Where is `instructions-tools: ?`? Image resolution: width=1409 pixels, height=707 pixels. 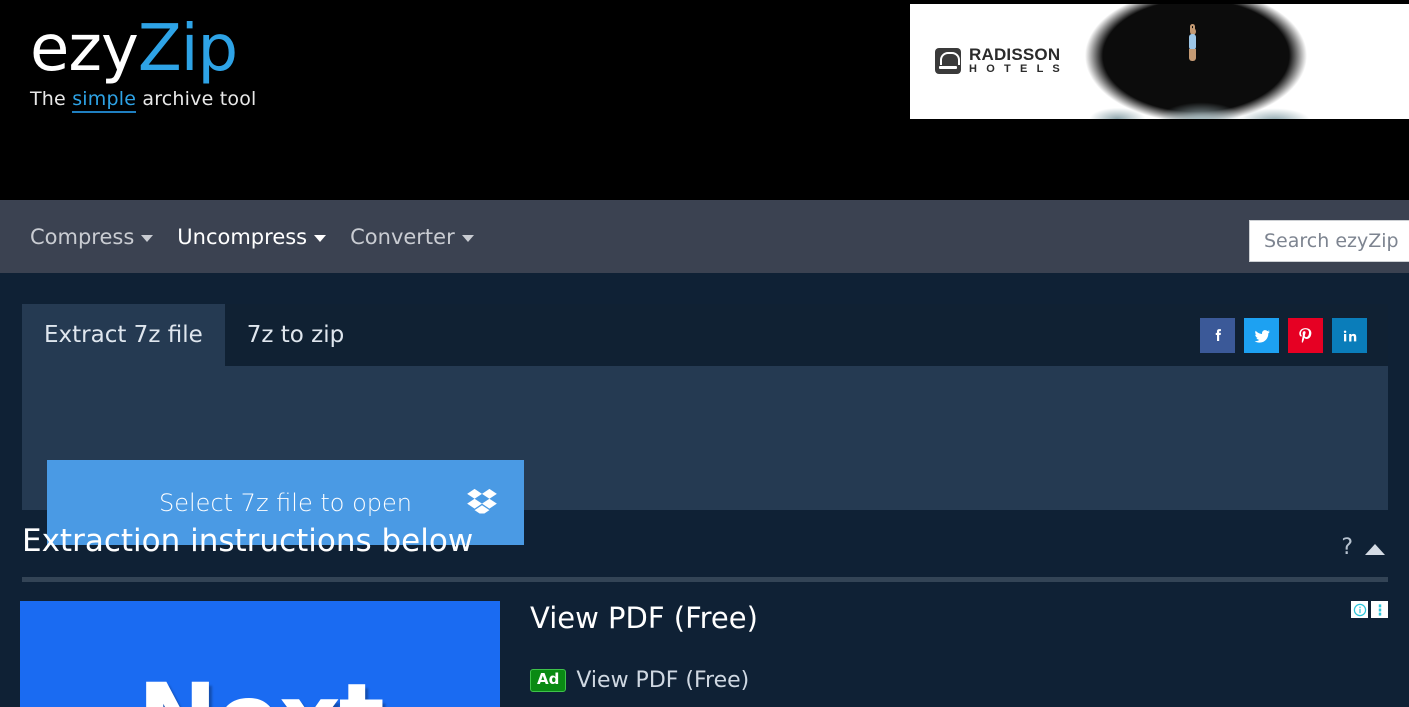 instructions-tools: ? is located at coordinates (1363, 547).